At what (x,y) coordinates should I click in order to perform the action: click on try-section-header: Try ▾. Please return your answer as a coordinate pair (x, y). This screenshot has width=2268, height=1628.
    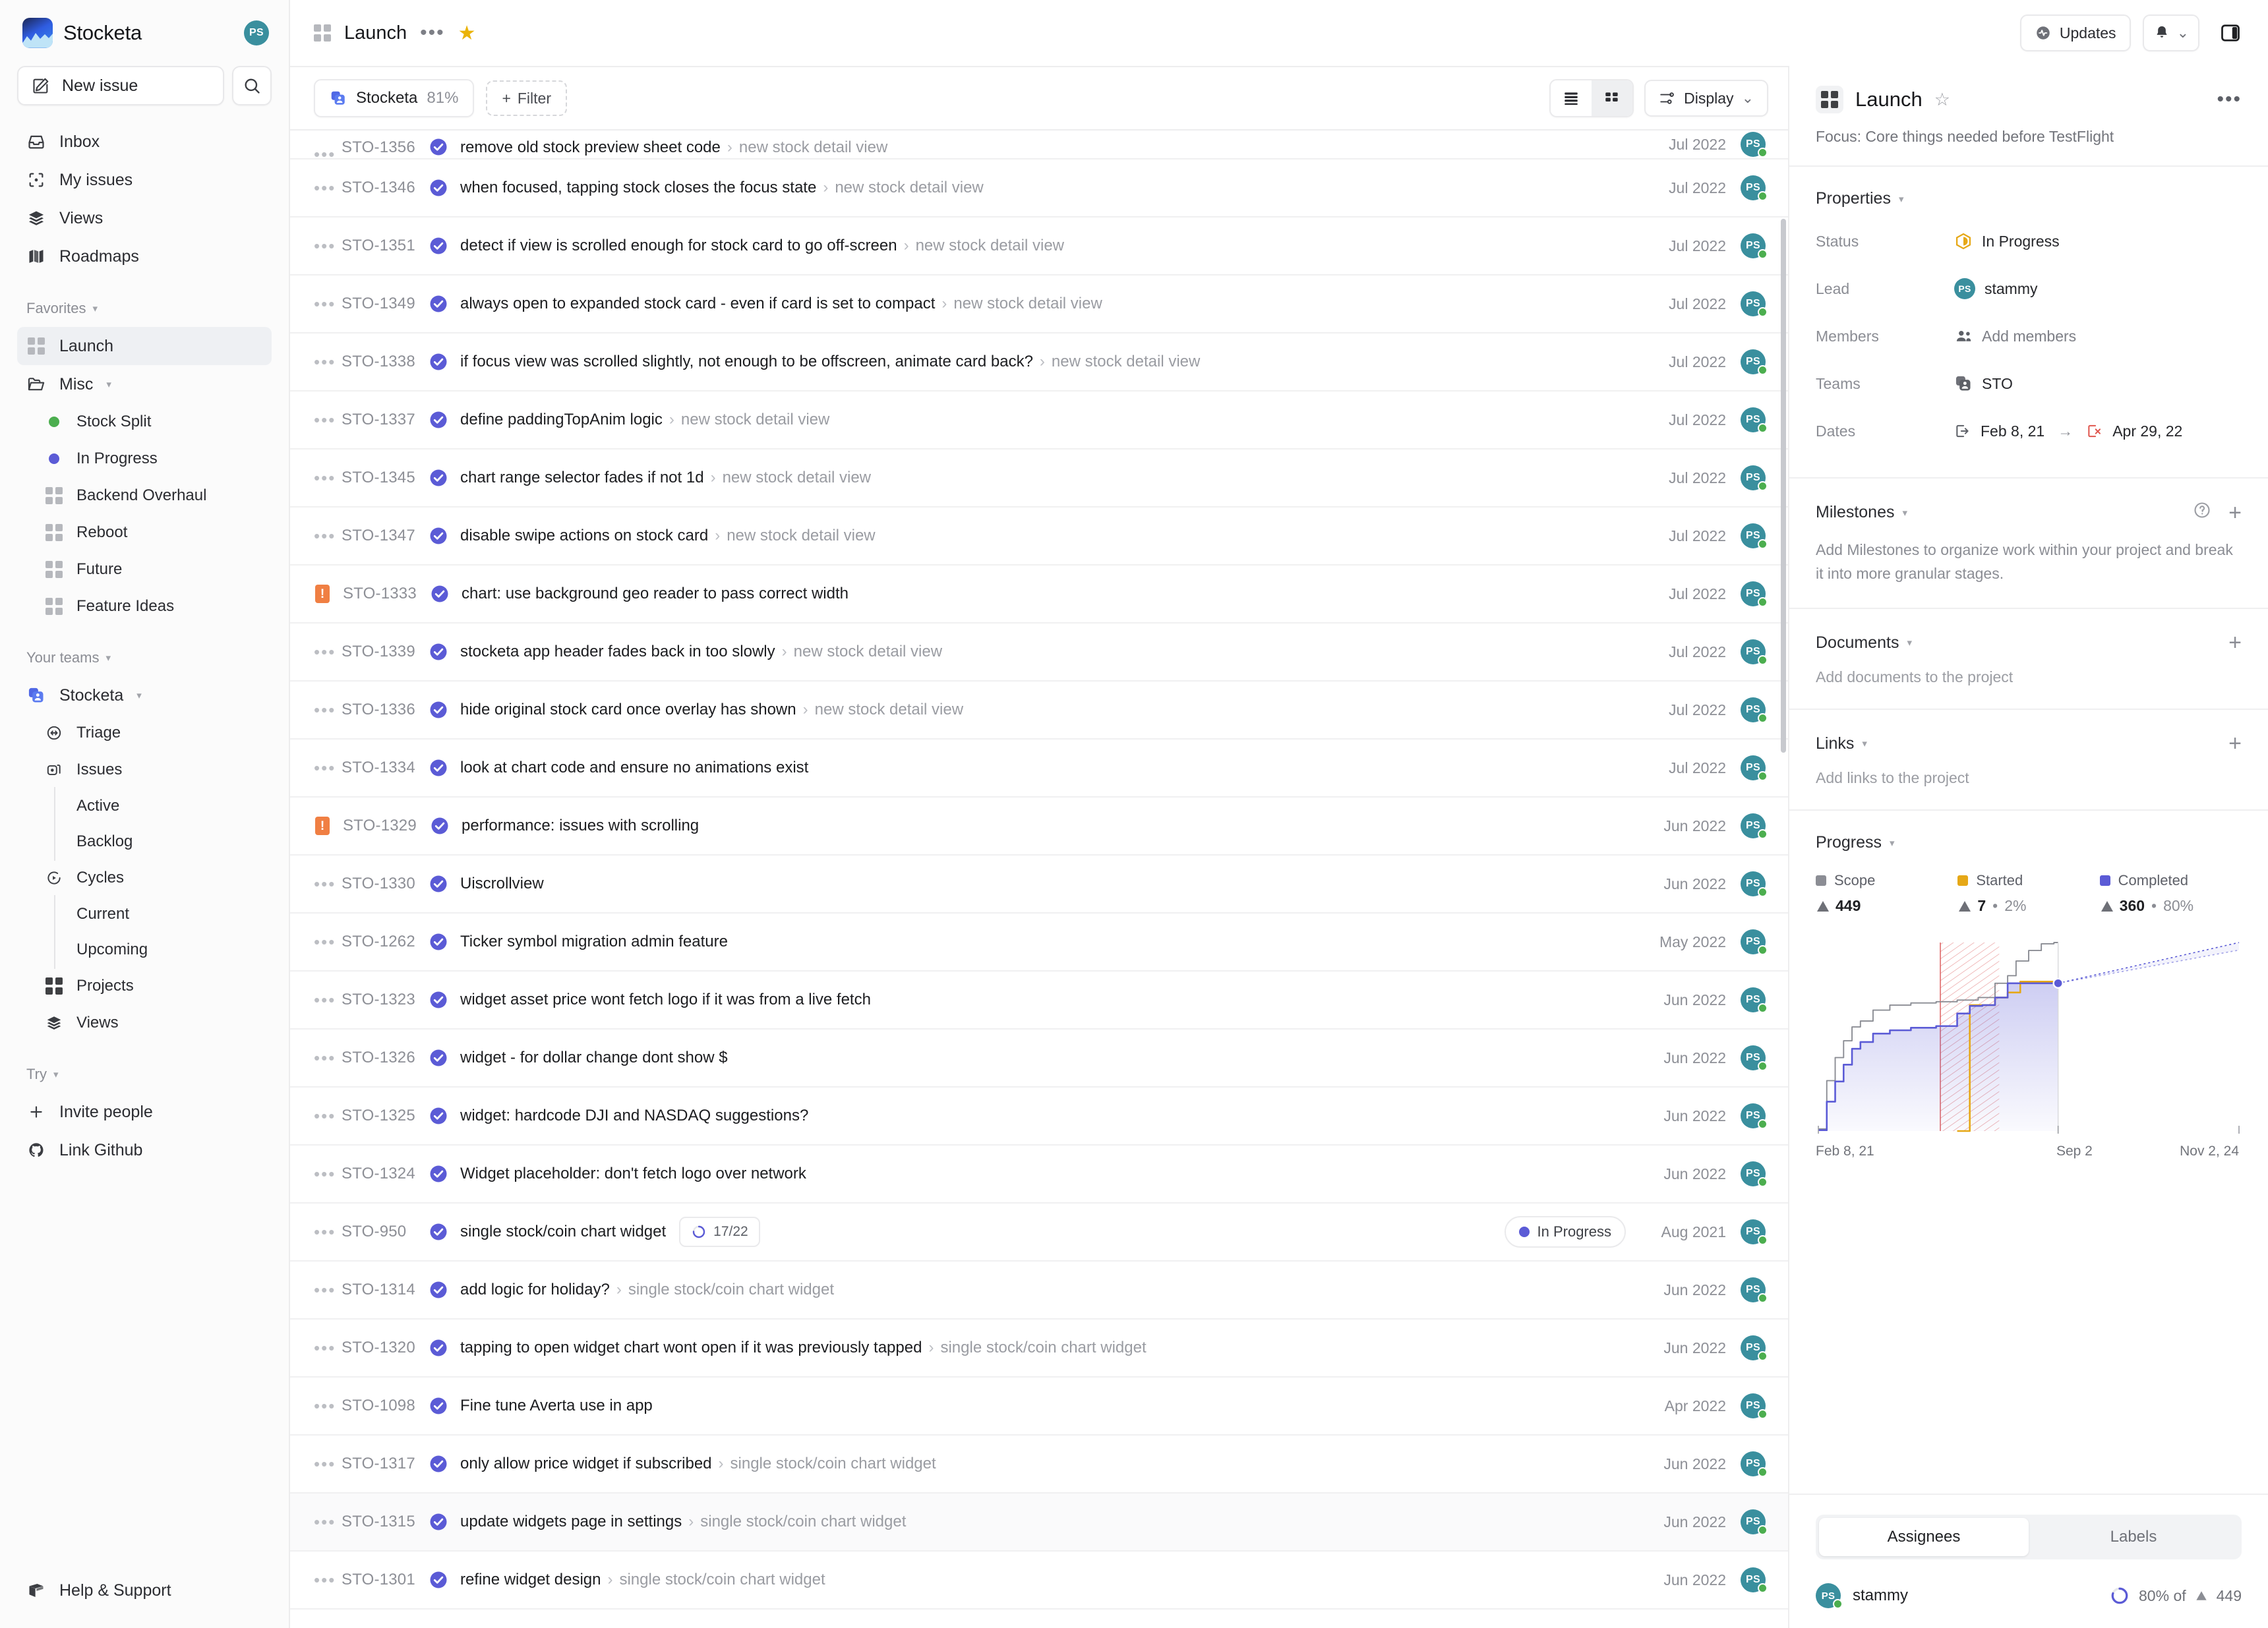
    Looking at the image, I should click on (144, 1074).